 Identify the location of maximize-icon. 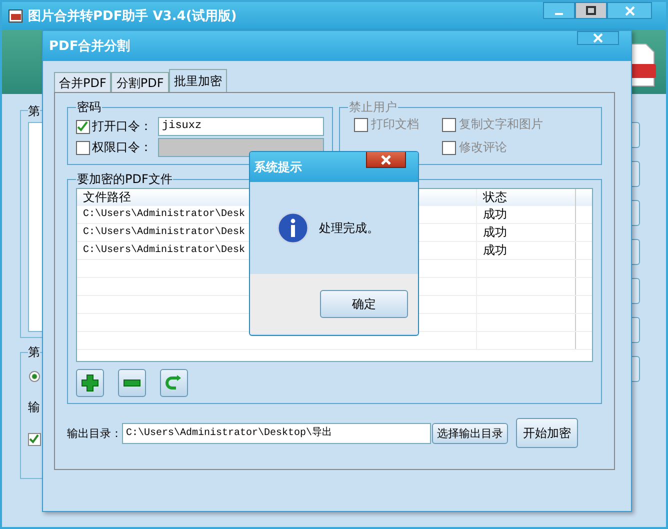
(591, 11).